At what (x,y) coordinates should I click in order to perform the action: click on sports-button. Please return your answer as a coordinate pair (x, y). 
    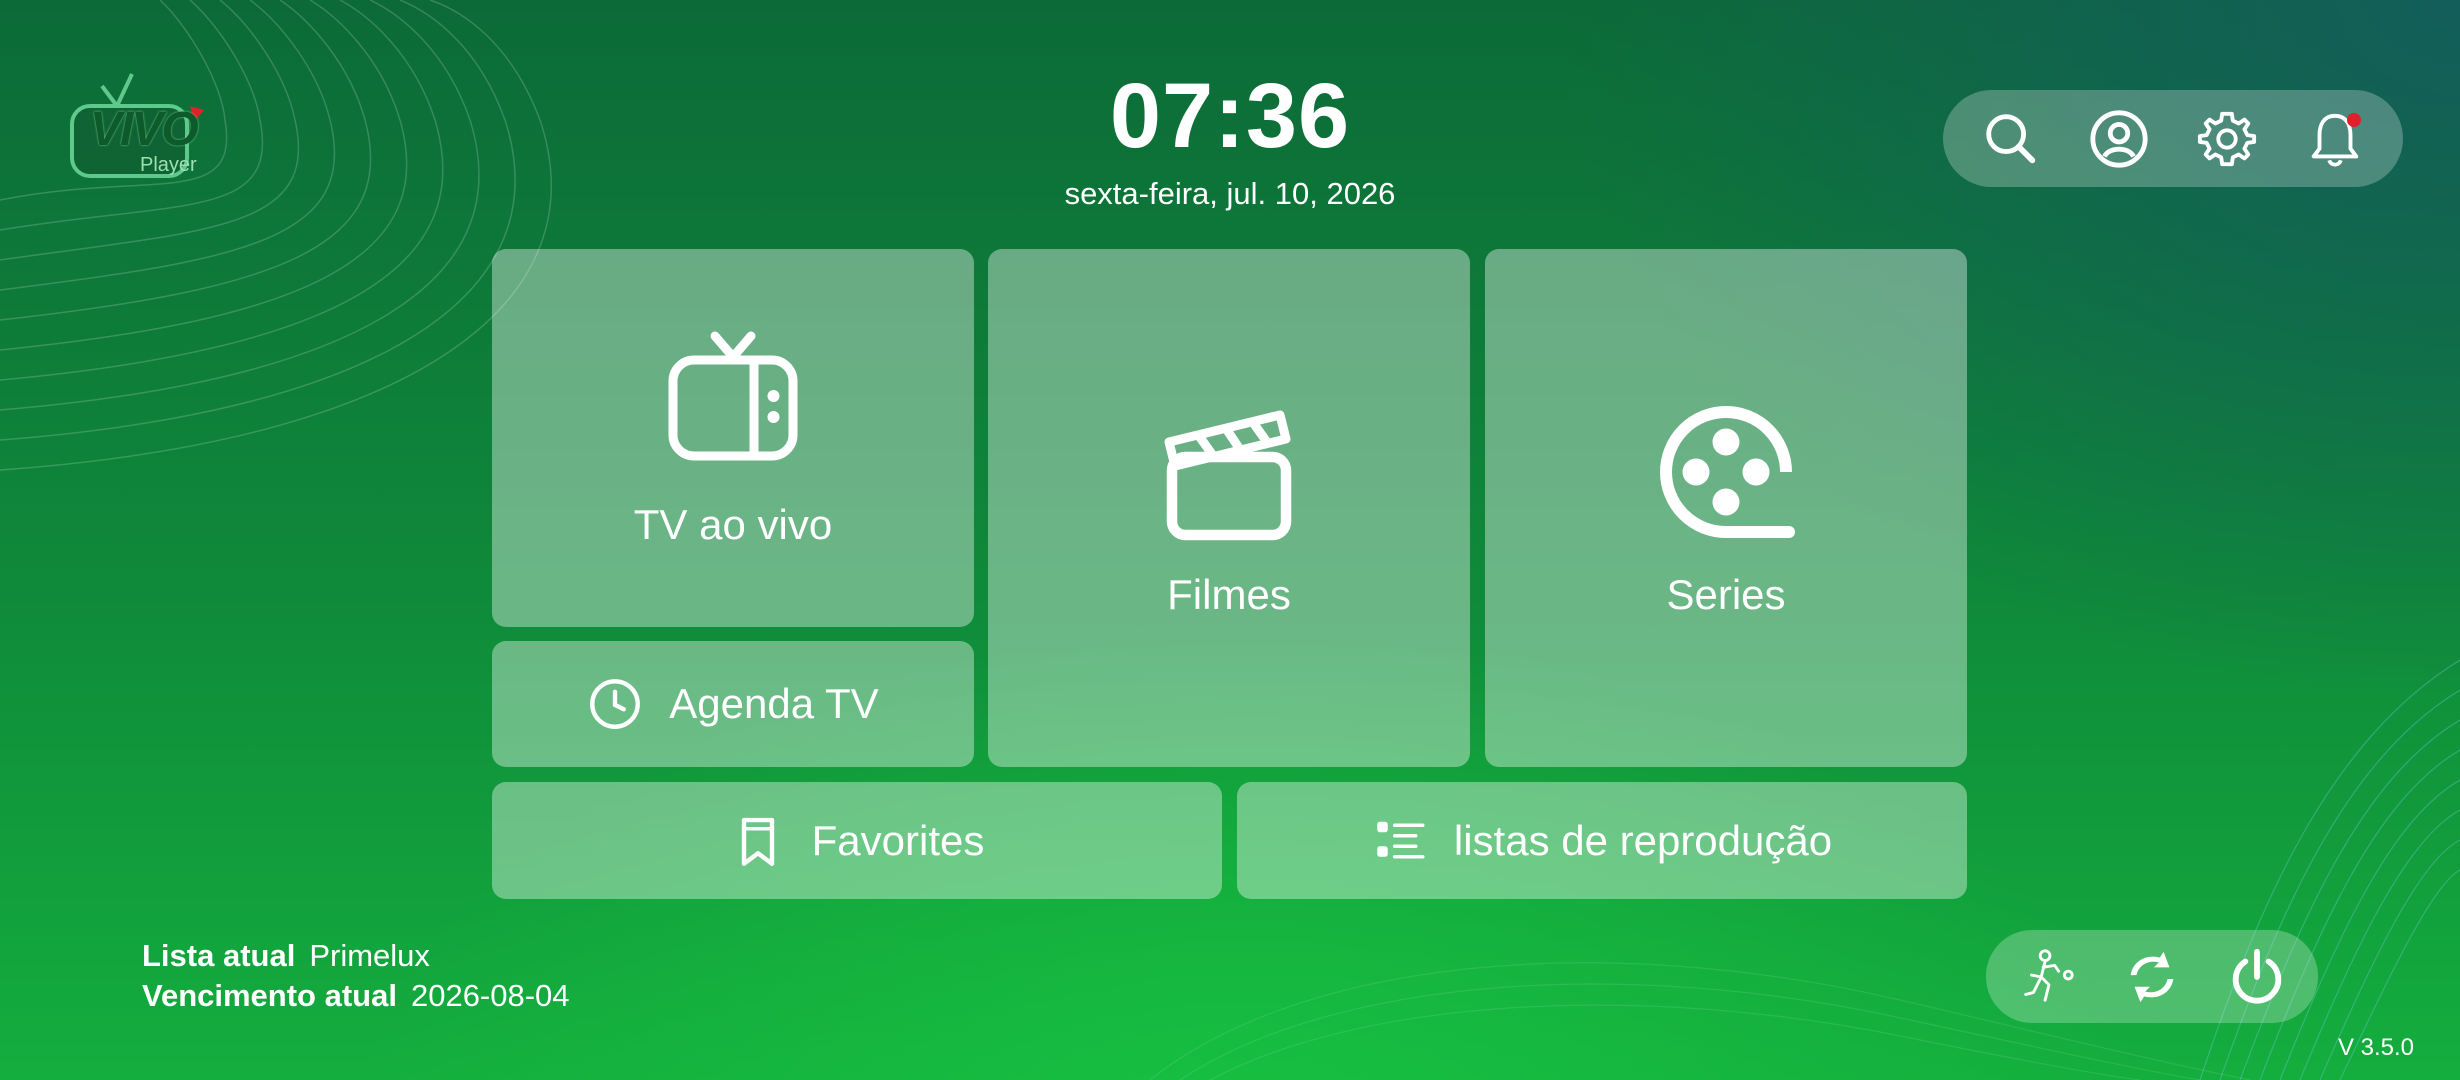
    Looking at the image, I should click on (2047, 977).